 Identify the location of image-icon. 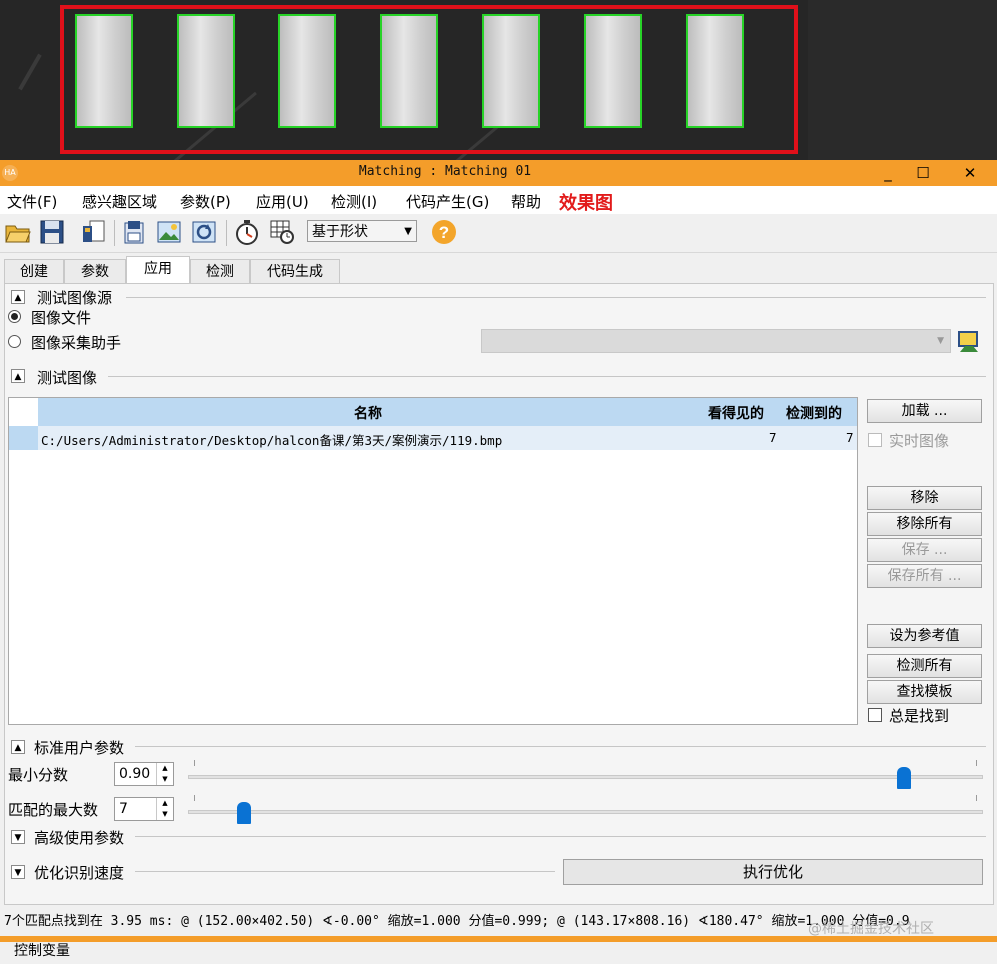
(169, 232).